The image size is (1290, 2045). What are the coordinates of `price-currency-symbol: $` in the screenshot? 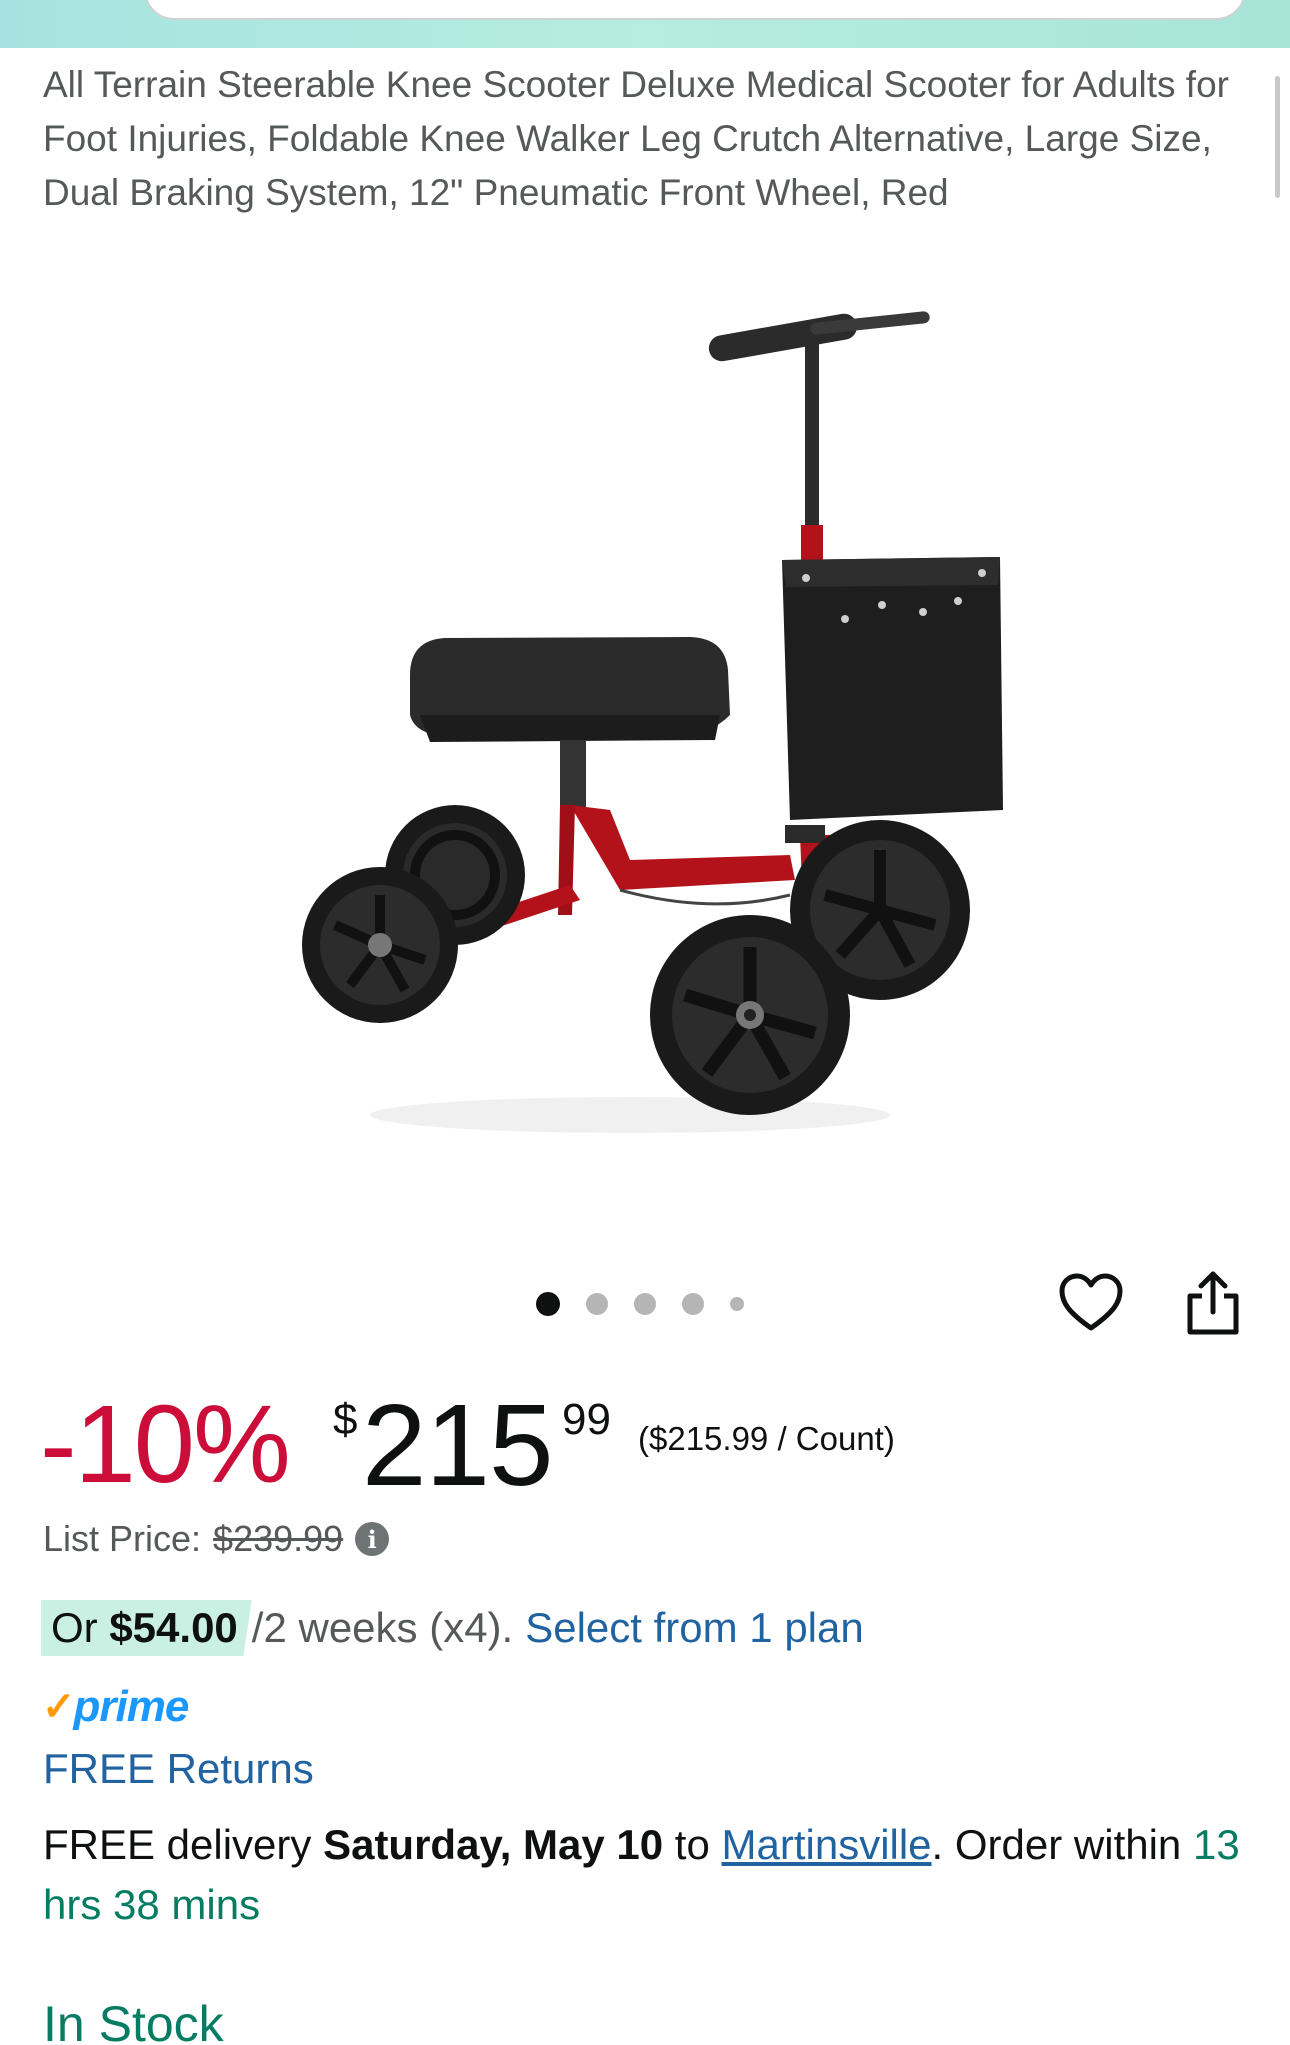 It's located at (345, 1419).